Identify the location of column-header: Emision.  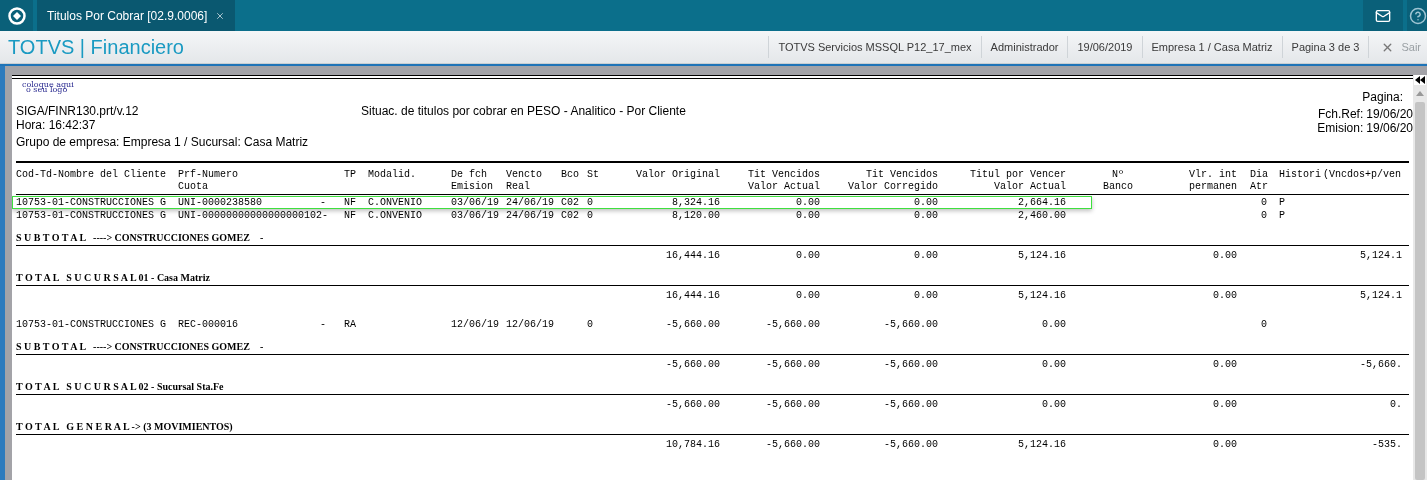
(472, 187).